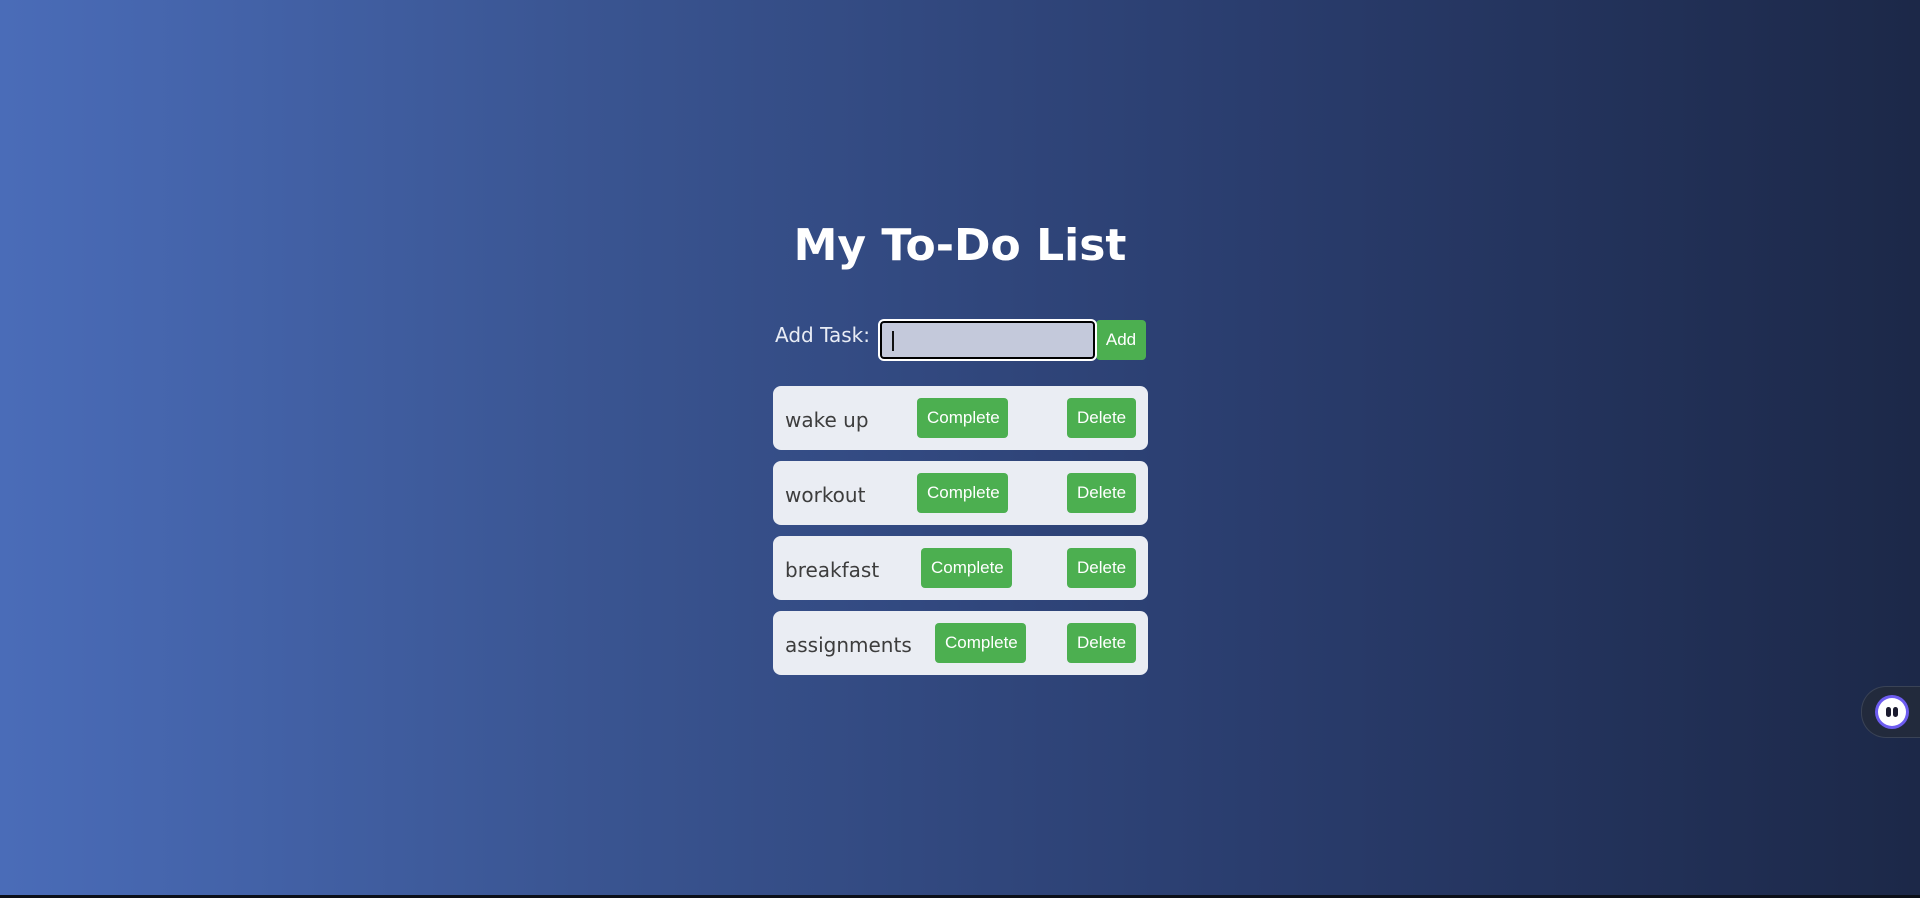 Image resolution: width=1920 pixels, height=898 pixels. I want to click on task-text: workout, so click(825, 495).